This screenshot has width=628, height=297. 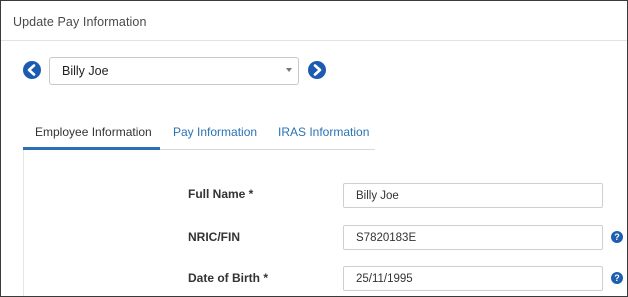 What do you see at coordinates (93, 132) in the screenshot?
I see `tab-employee-information: Employee Information` at bounding box center [93, 132].